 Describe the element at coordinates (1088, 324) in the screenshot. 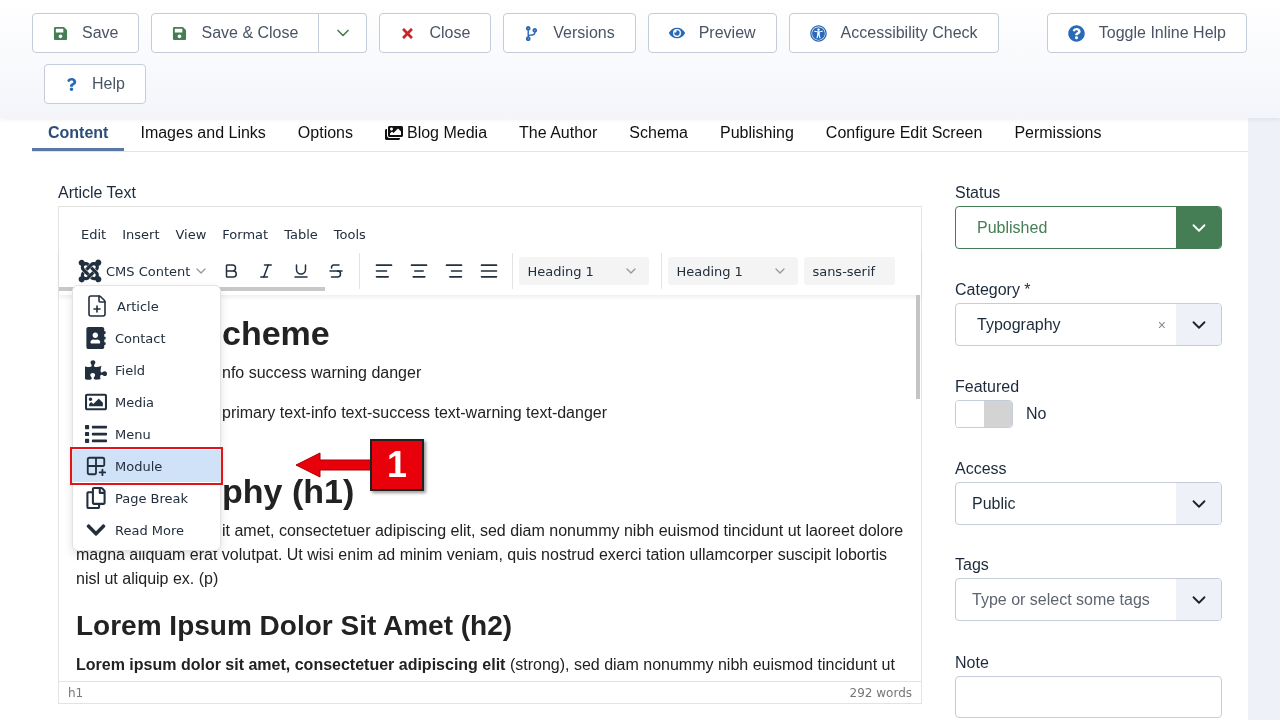

I see `category-select: Typography ×` at that location.